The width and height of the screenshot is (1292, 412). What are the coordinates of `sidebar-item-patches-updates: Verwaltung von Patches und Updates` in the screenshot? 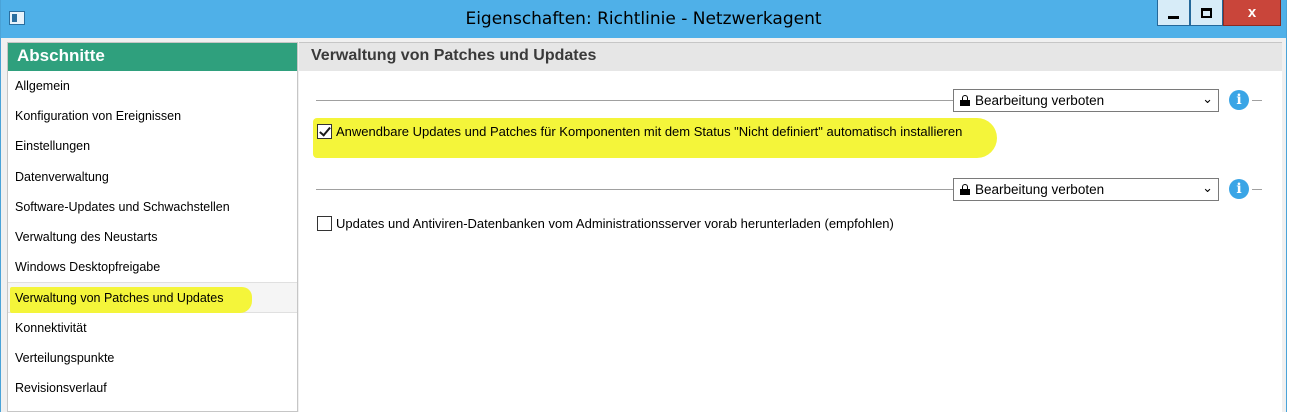 It's located at (152, 298).